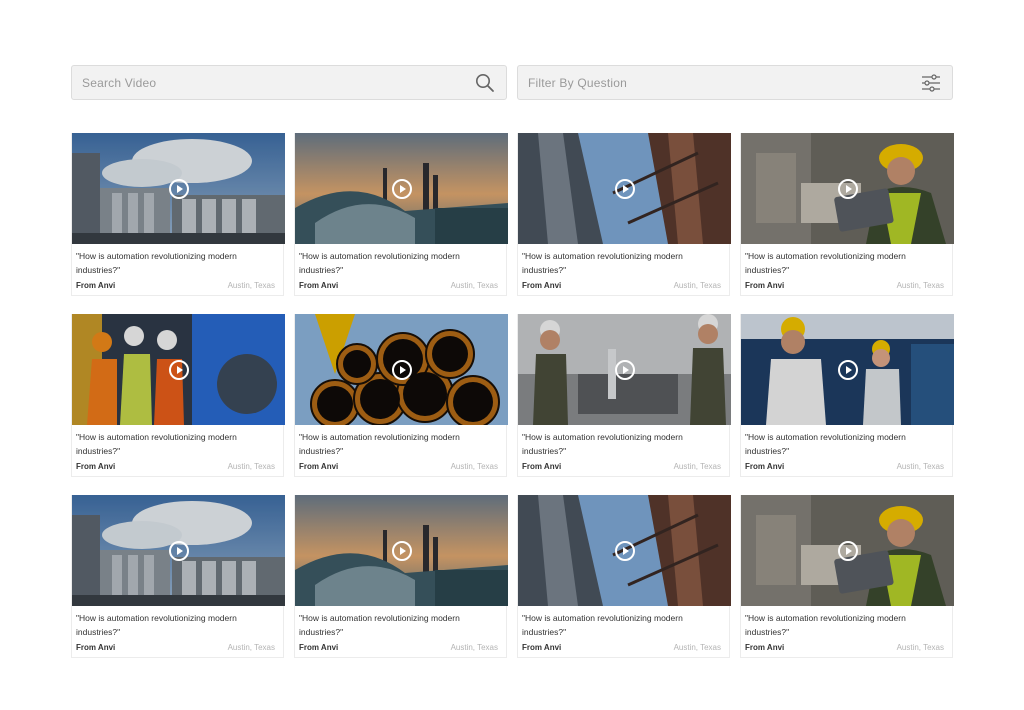 The image size is (1024, 710). Describe the element at coordinates (485, 83) in the screenshot. I see `search-icon` at that location.